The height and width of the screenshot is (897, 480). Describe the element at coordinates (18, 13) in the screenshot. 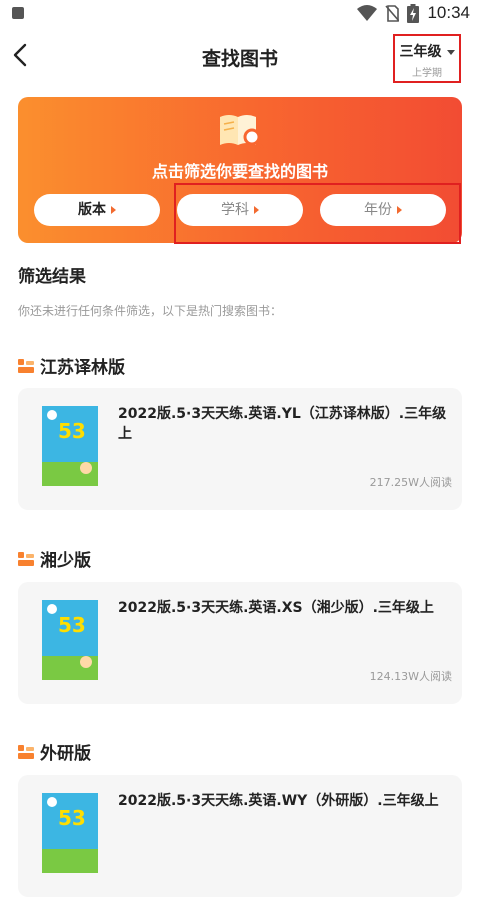

I see `notification-icon` at that location.